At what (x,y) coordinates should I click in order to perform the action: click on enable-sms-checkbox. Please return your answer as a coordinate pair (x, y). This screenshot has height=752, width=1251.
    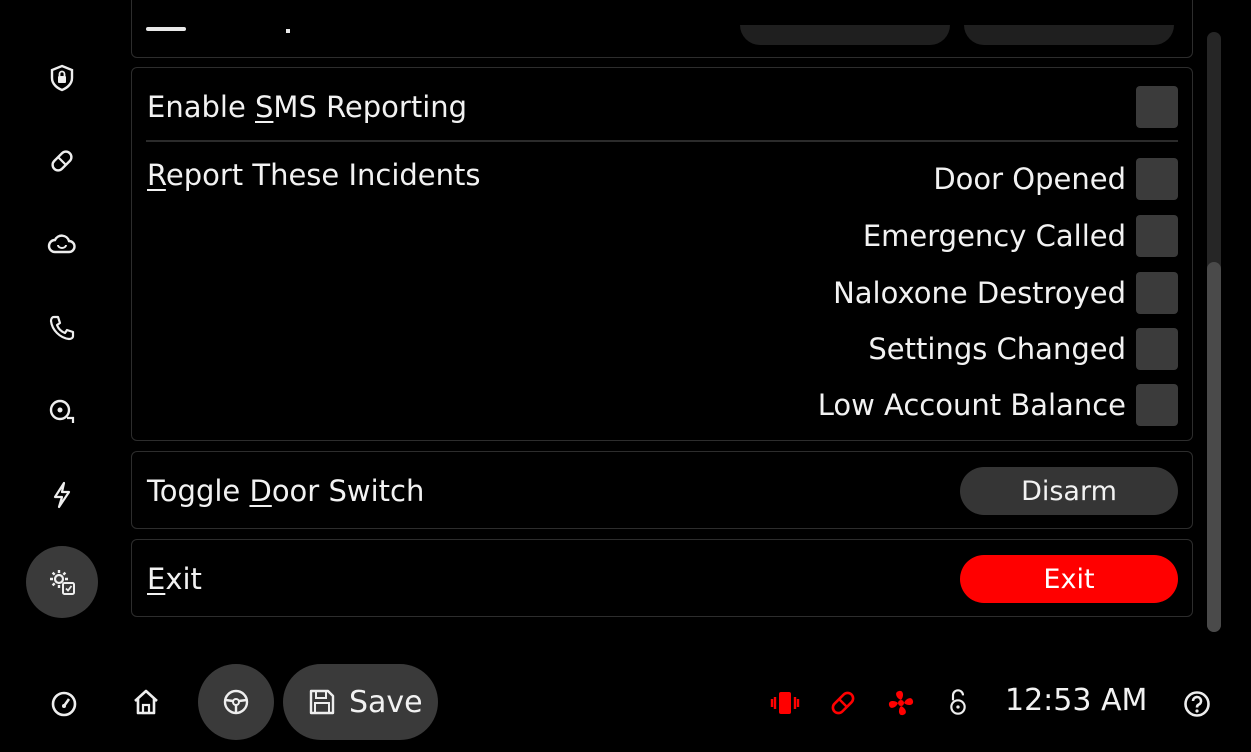
    Looking at the image, I should click on (1157, 107).